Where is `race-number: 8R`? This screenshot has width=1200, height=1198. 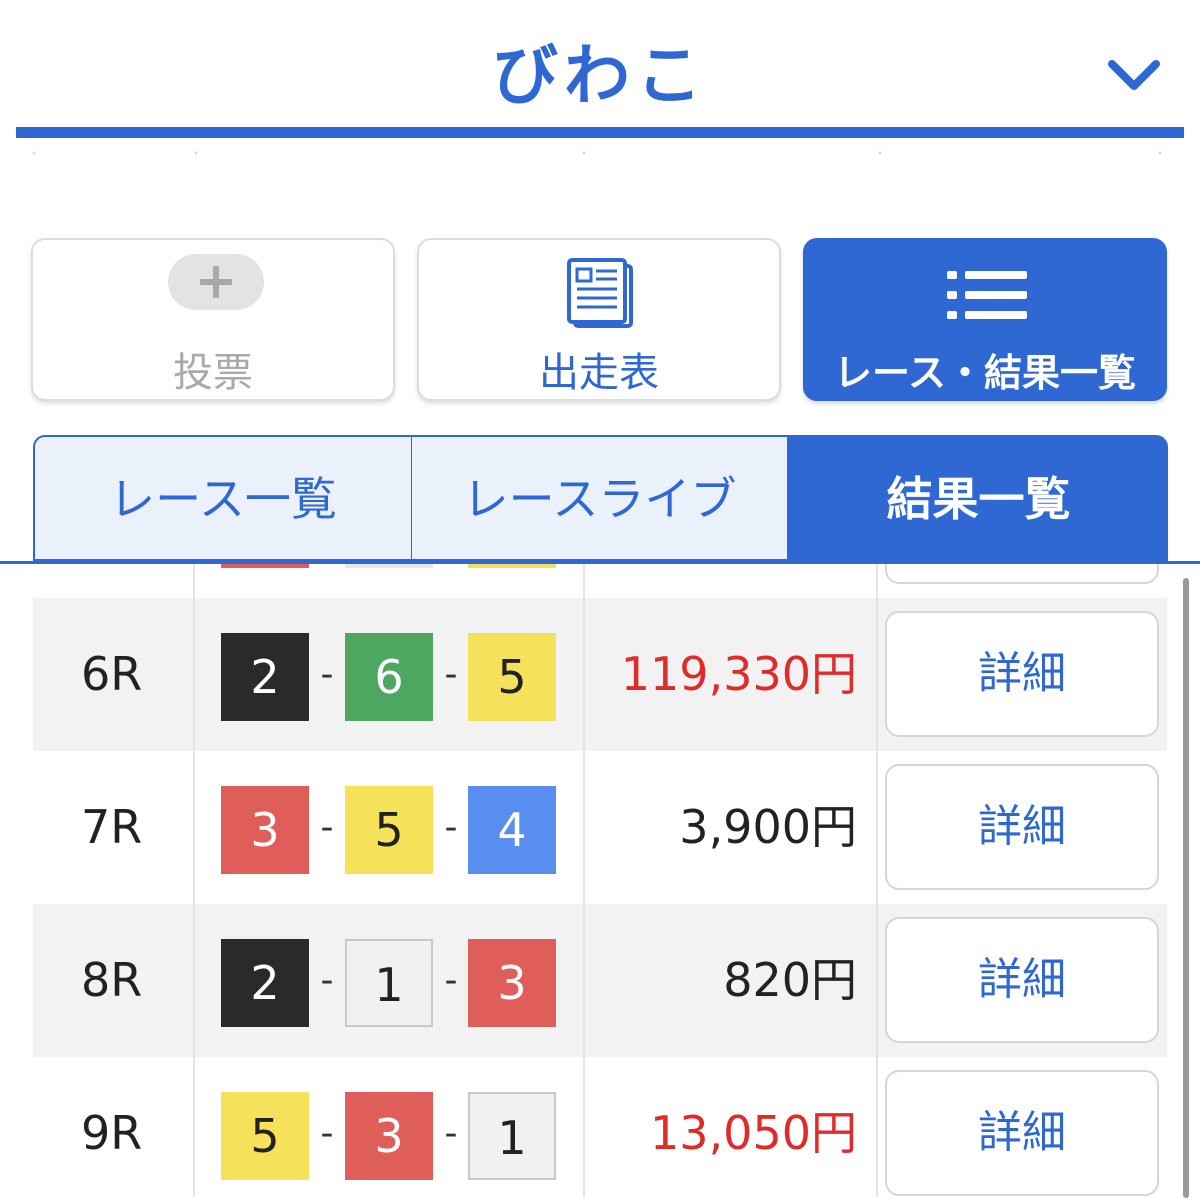
race-number: 8R is located at coordinates (112, 980).